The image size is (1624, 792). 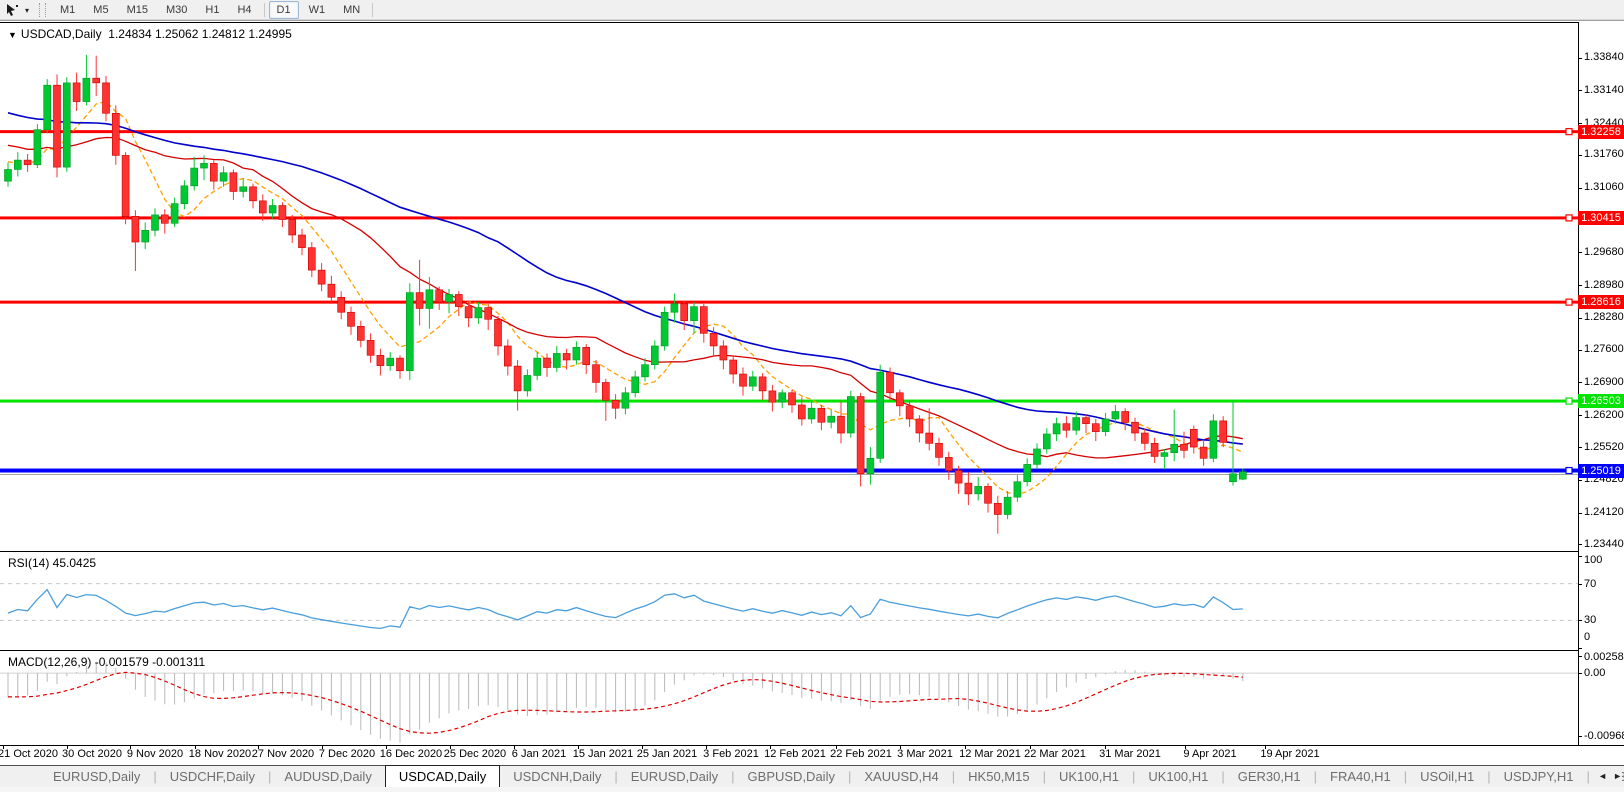 What do you see at coordinates (1269, 776) in the screenshot?
I see `tab-ger30-h1: GER30,H1` at bounding box center [1269, 776].